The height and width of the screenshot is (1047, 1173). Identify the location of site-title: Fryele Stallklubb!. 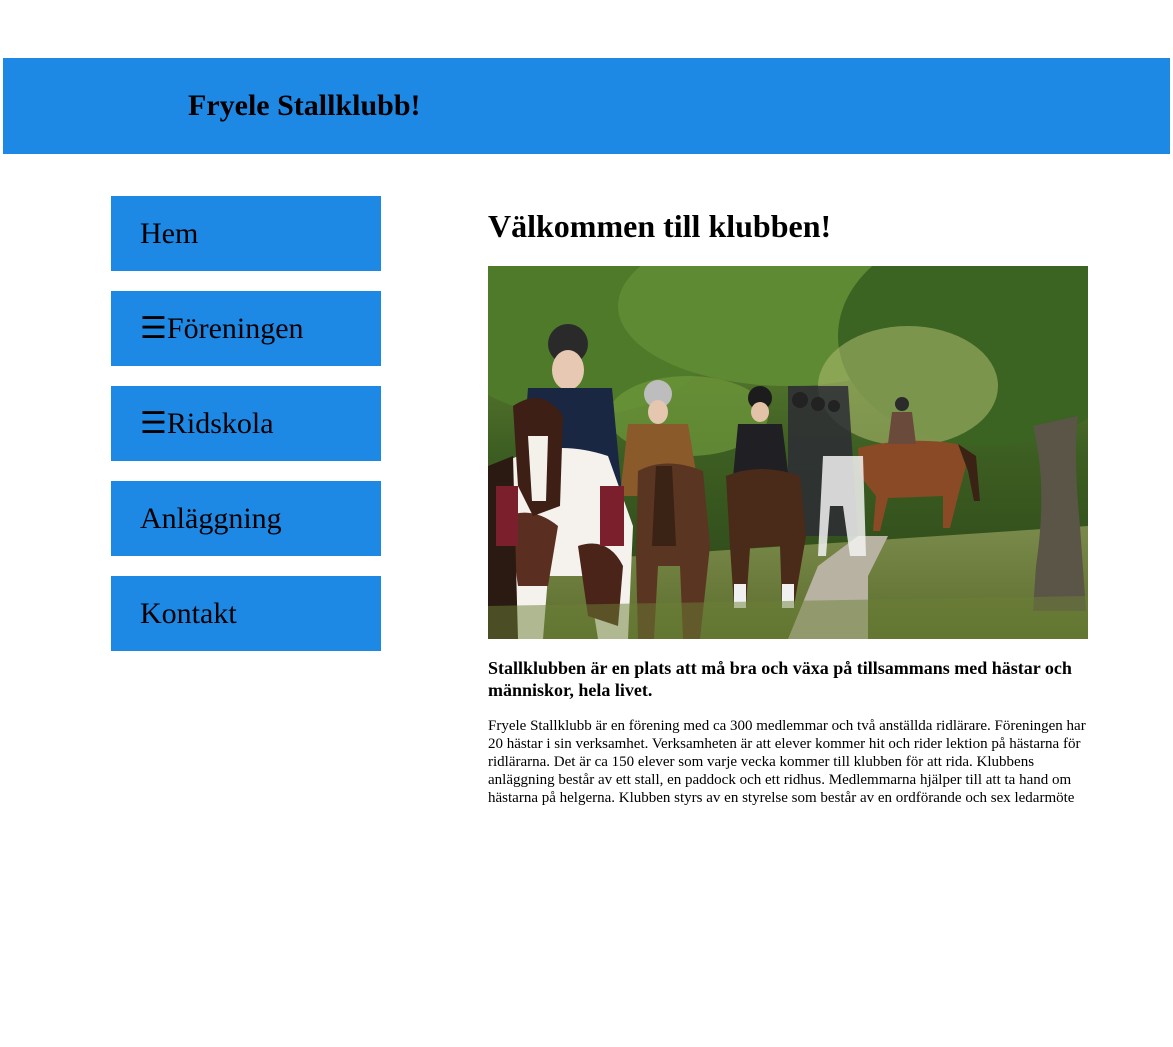
(304, 105).